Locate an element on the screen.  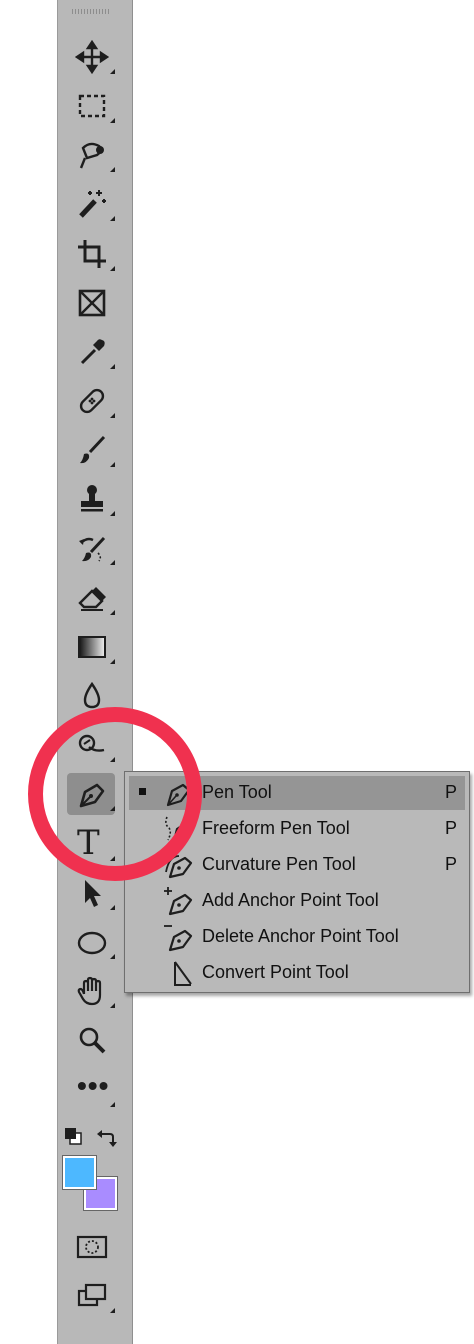
menu-item-label: Add Anchor Point Tool is located at coordinates (290, 900).